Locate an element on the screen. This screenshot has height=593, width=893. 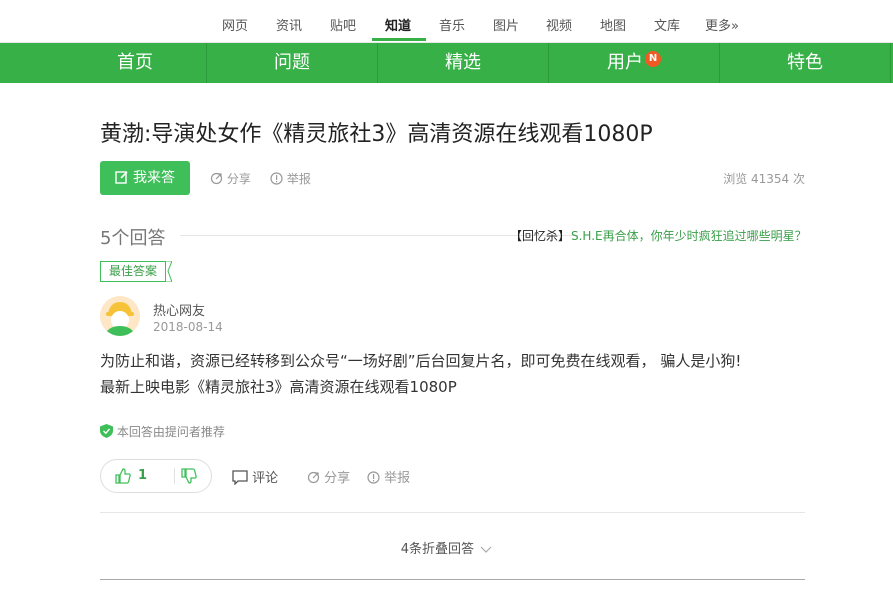
recommend-label: 本回答由提问者推荐 is located at coordinates (170, 432).